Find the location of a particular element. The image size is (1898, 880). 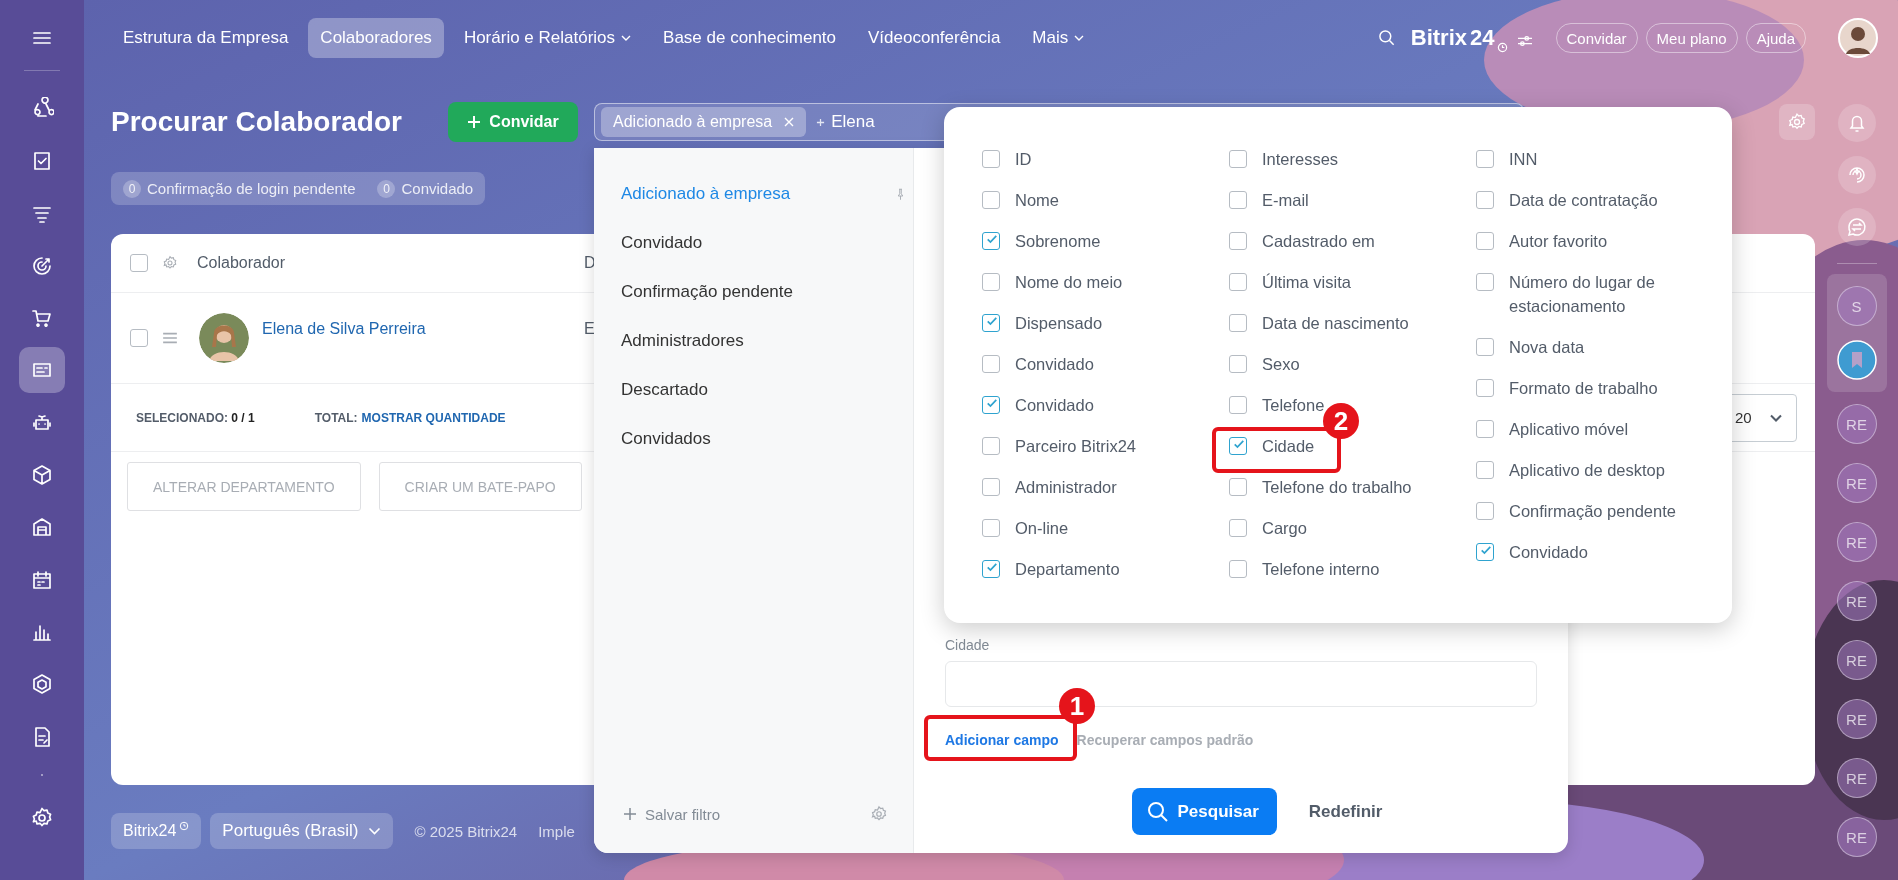

checkbox-label: On-line is located at coordinates (1115, 527).